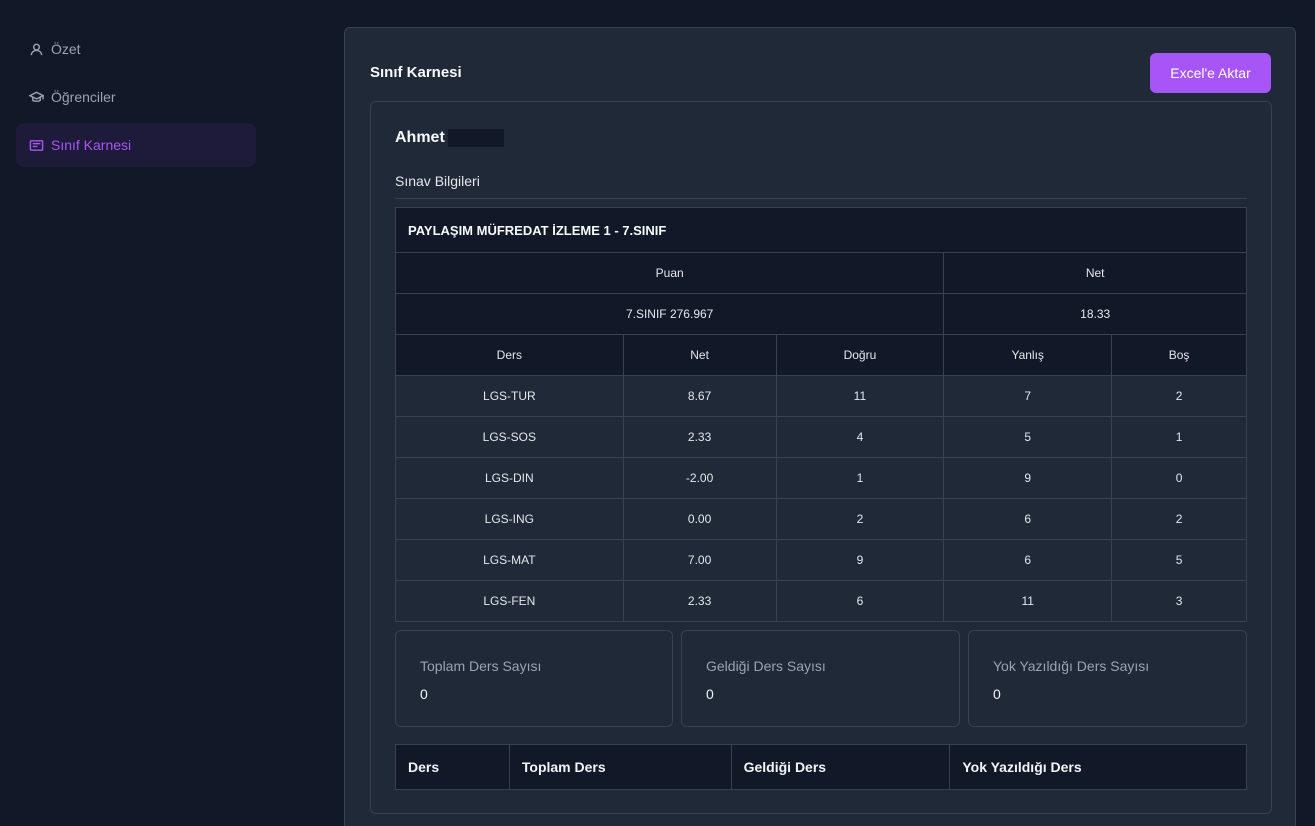 The height and width of the screenshot is (826, 1315). Describe the element at coordinates (36, 145) in the screenshot. I see `classroom-icon` at that location.